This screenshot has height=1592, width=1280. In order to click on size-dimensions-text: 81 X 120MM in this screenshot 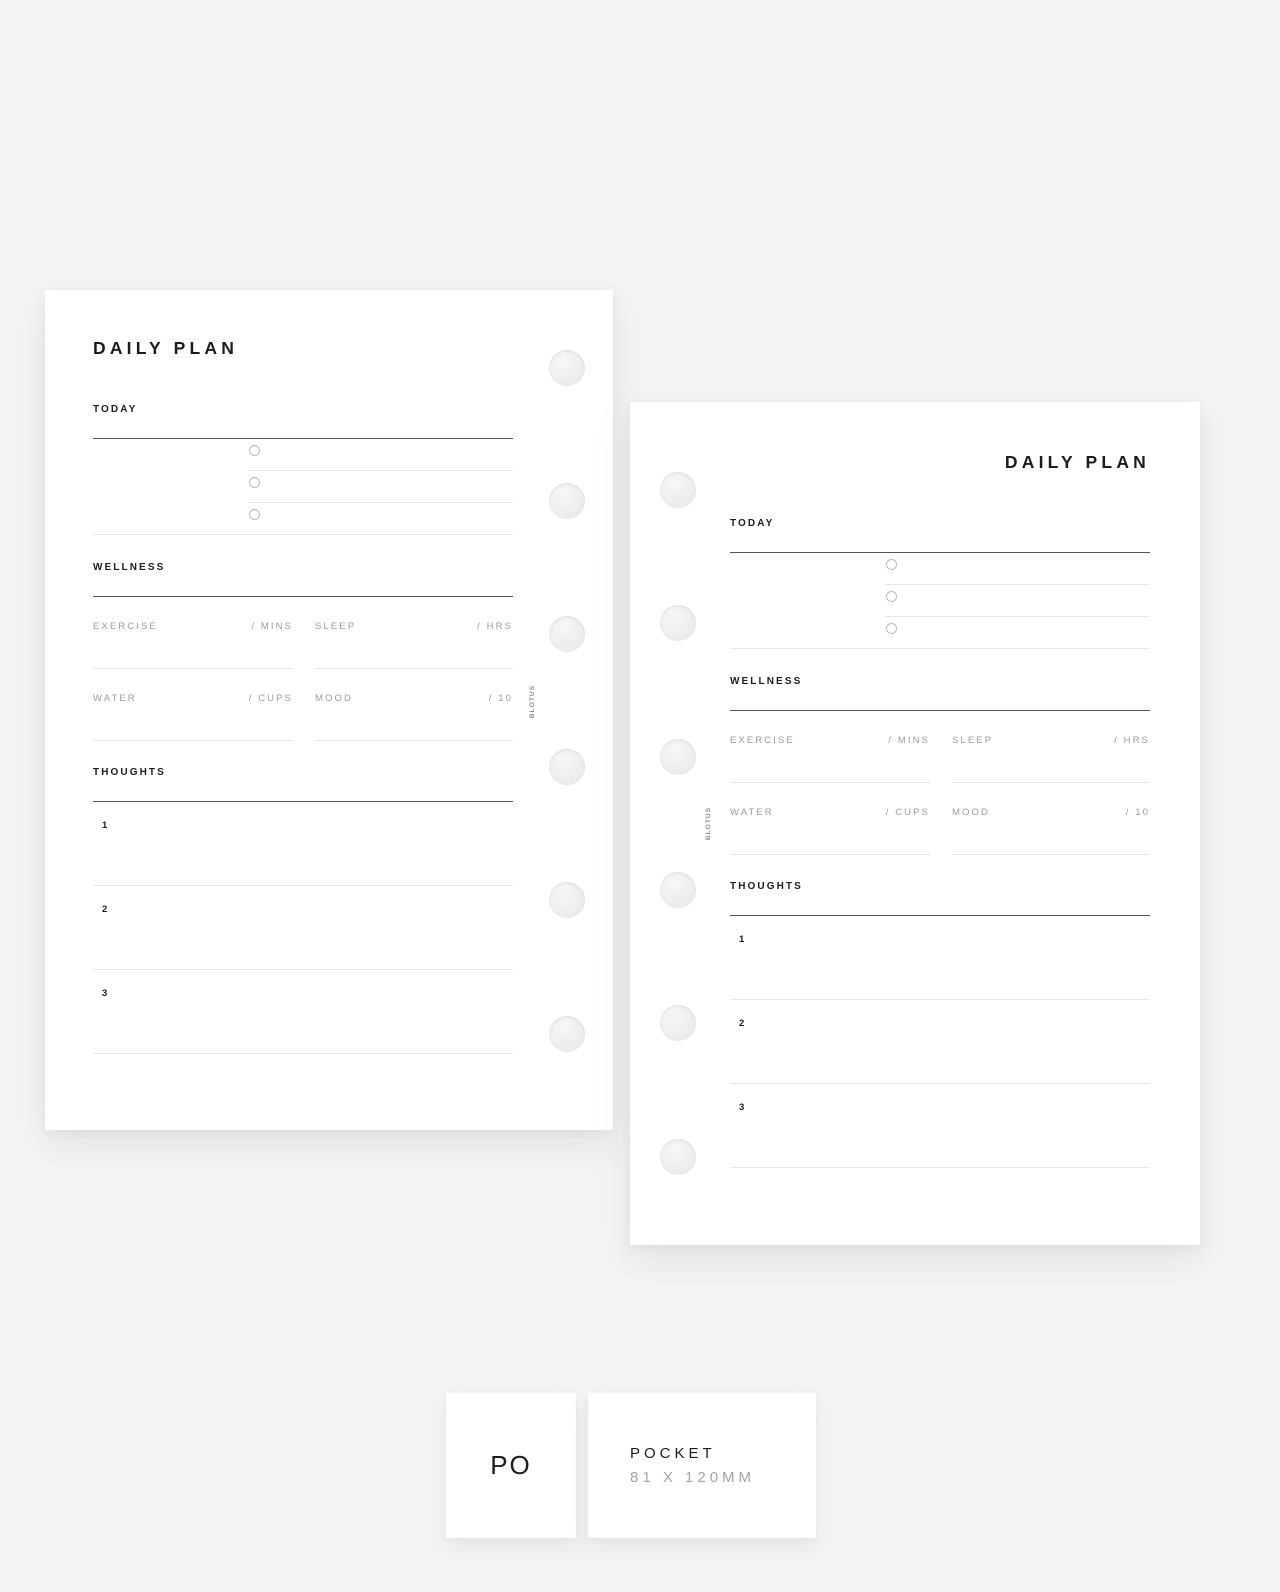, I will do `click(693, 1477)`.